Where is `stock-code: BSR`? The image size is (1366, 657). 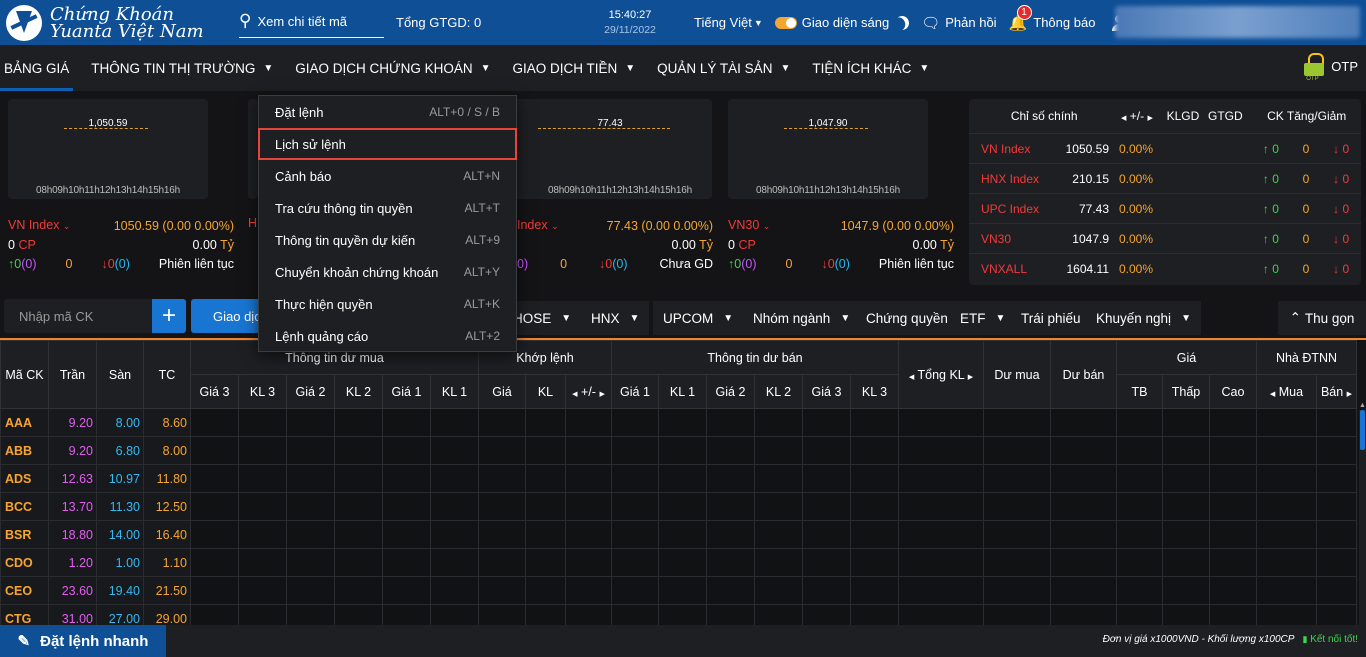
stock-code: BSR is located at coordinates (24, 534).